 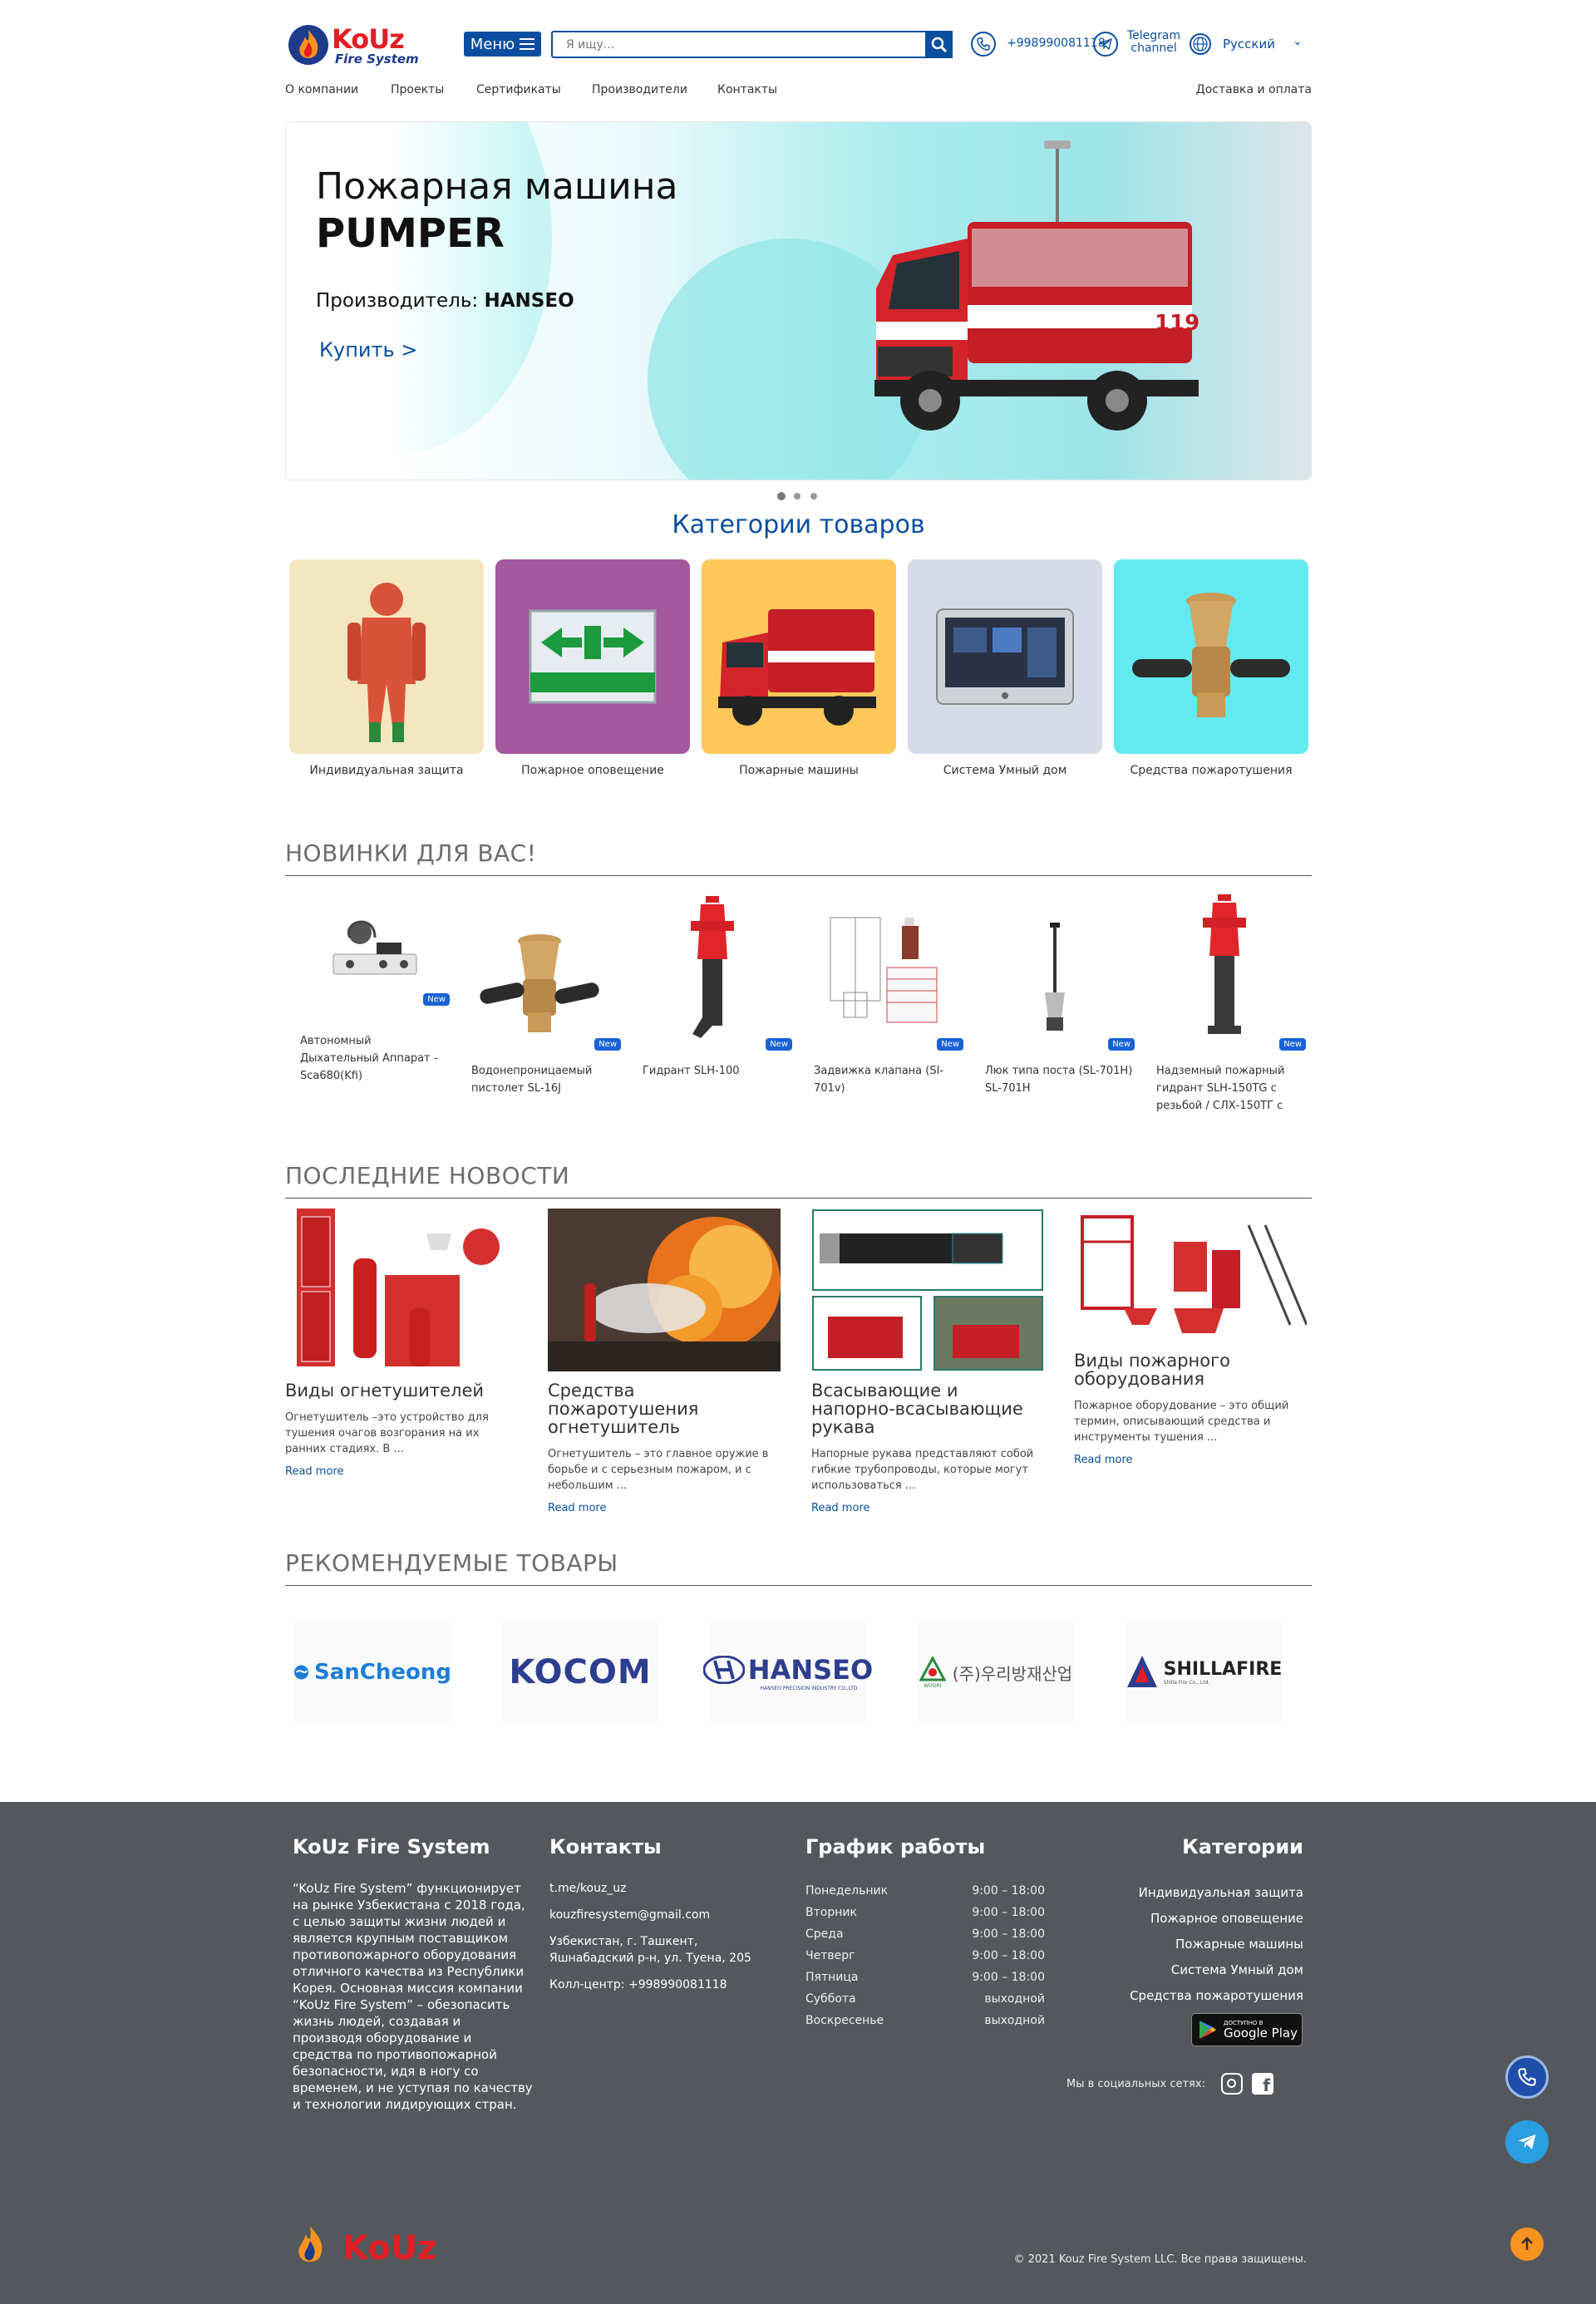 What do you see at coordinates (1211, 770) in the screenshot?
I see `category-label: Средства пожаротушения` at bounding box center [1211, 770].